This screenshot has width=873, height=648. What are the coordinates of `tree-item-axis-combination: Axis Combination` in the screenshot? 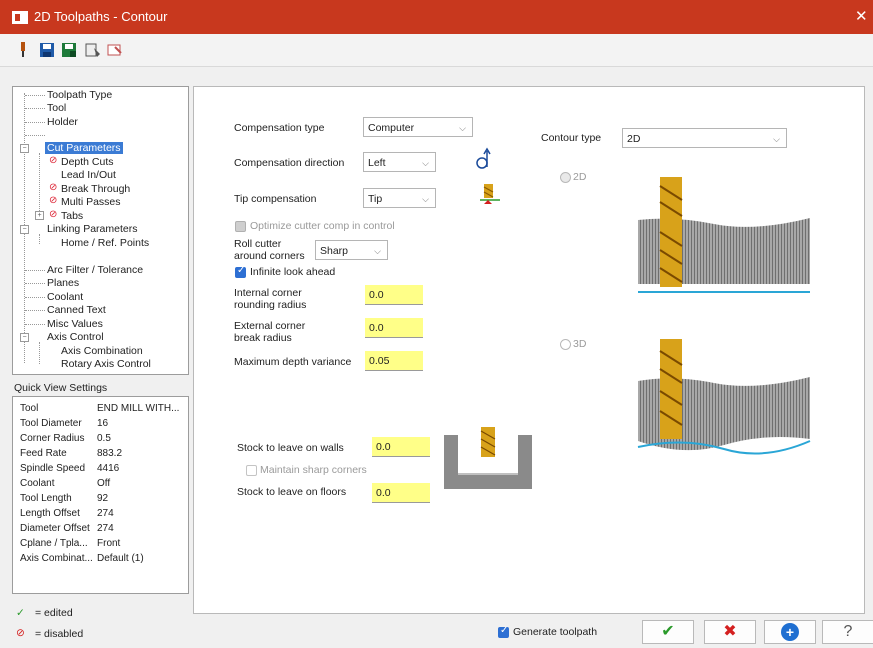 It's located at (102, 351).